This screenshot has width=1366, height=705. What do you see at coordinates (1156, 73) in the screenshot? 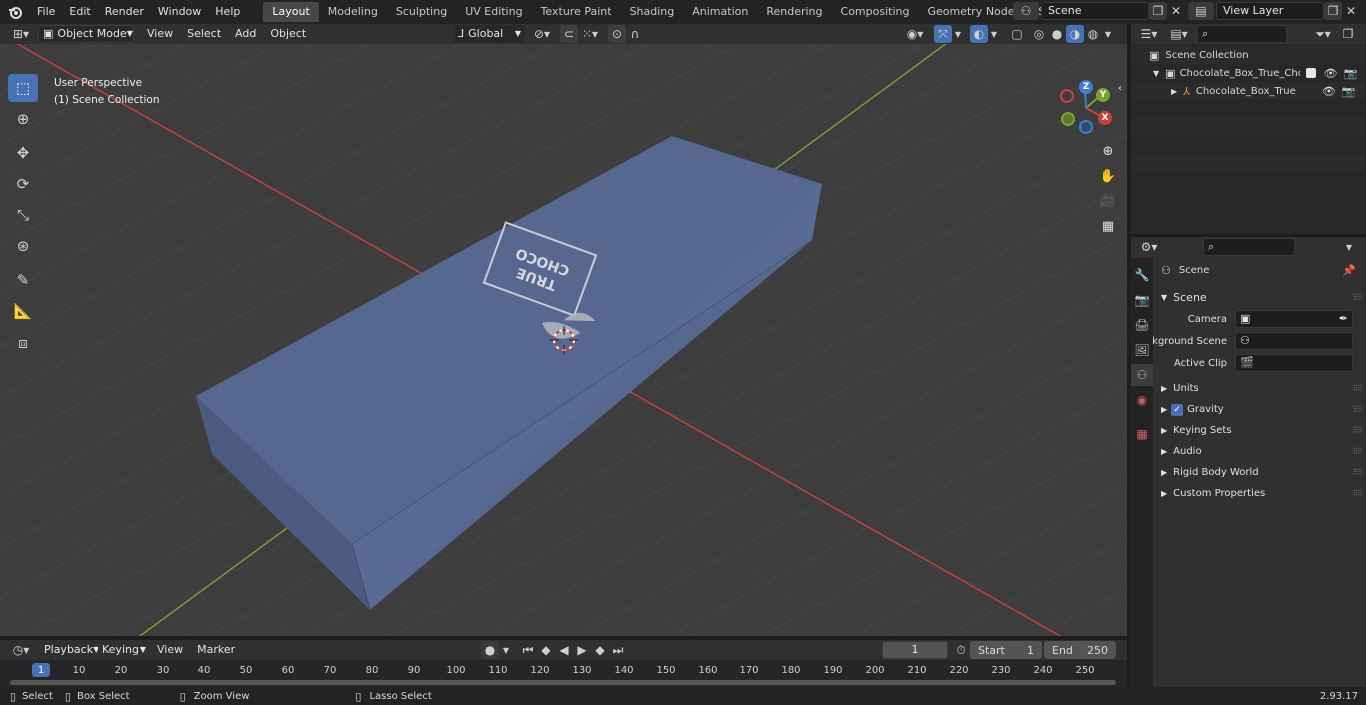
I see `expand-arrow-icon: ▼` at bounding box center [1156, 73].